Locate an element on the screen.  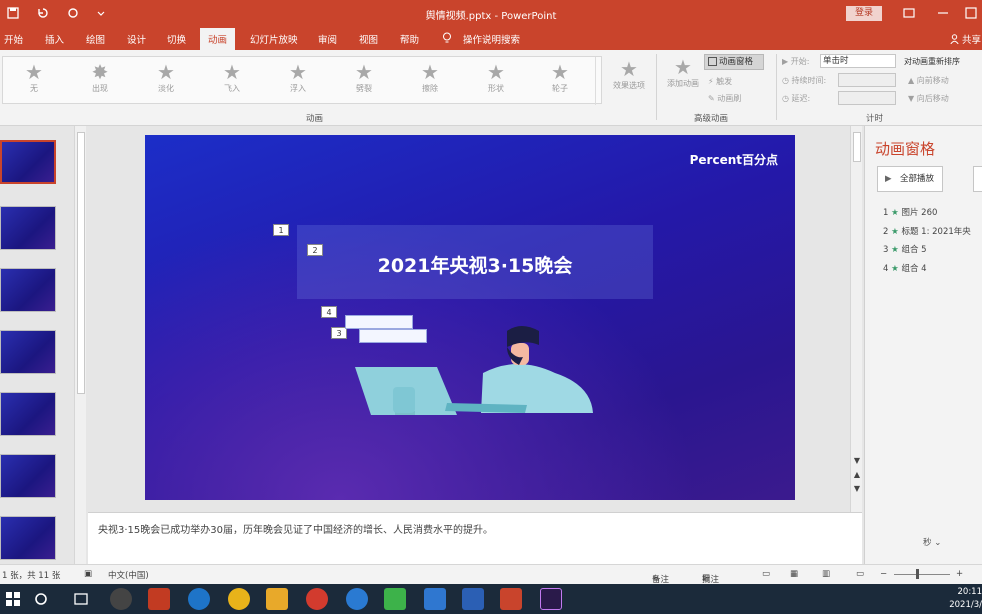
effect-options-button: ★ 效果选项 is located at coordinates (629, 74).